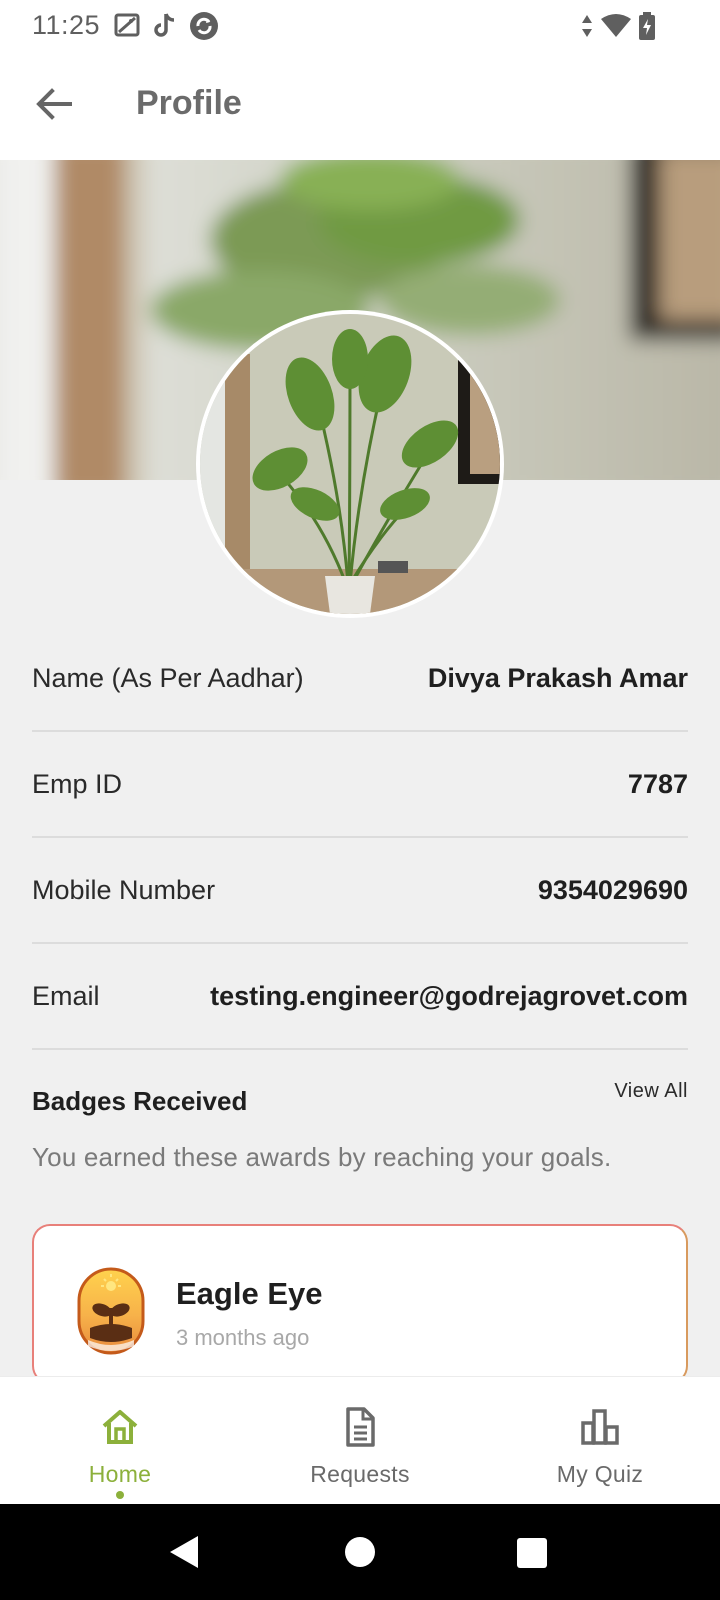 This screenshot has width=720, height=1600. I want to click on back-button, so click(54, 104).